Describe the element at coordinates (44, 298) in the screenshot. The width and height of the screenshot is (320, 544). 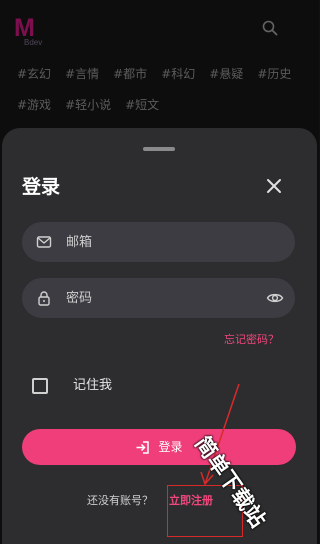
I see `lock-icon` at that location.